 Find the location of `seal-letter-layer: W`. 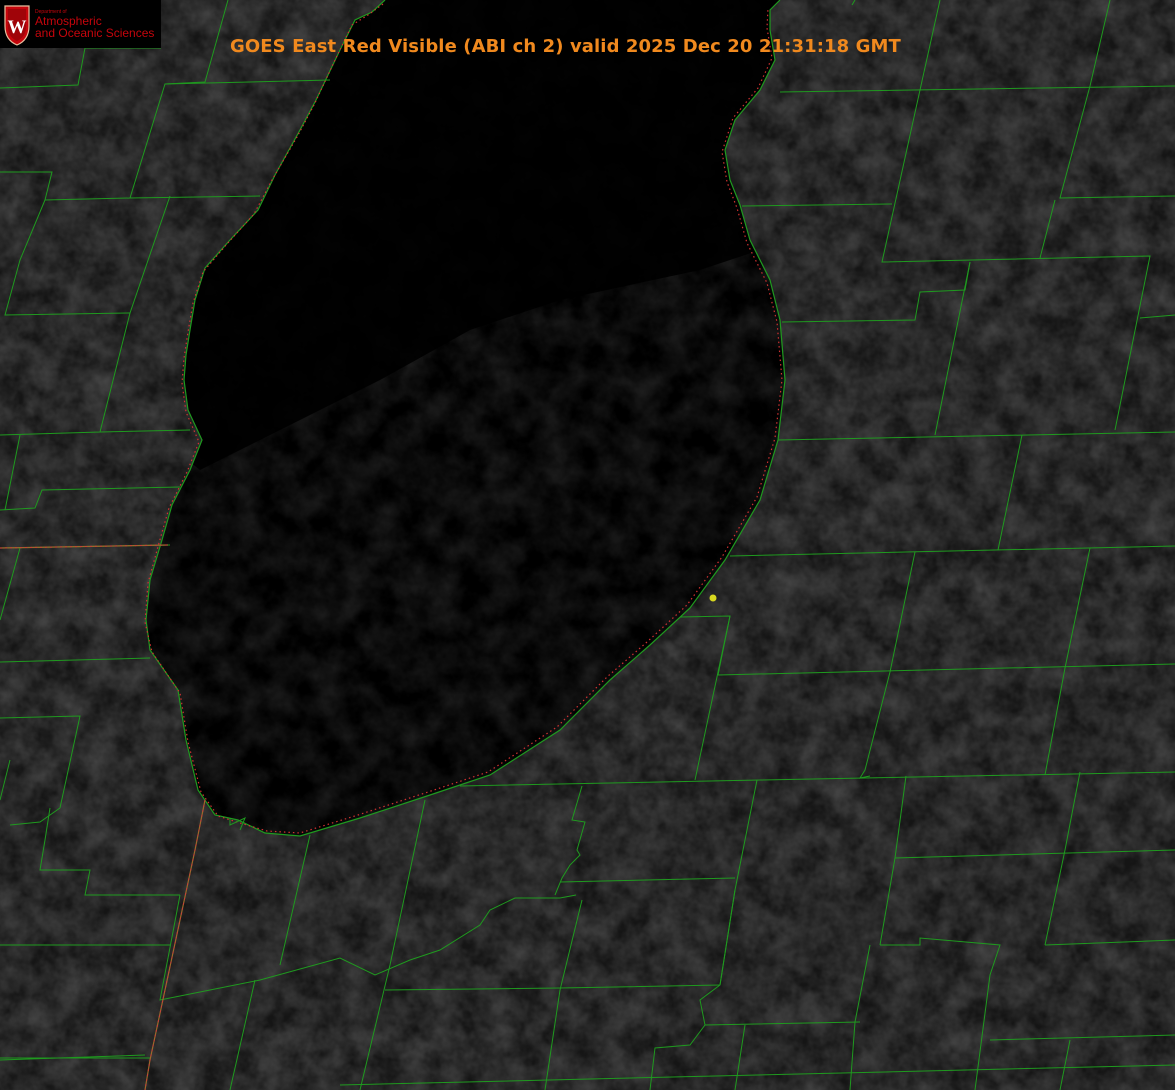

seal-letter-layer: W is located at coordinates (17, 27).